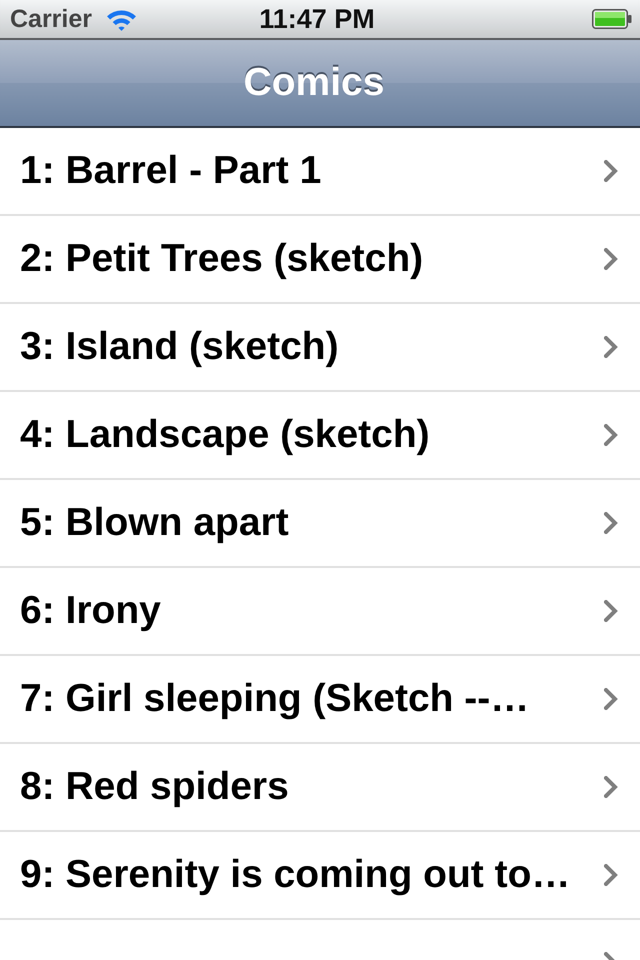 This screenshot has height=960, width=640. Describe the element at coordinates (612, 19) in the screenshot. I see `battery-icon` at that location.